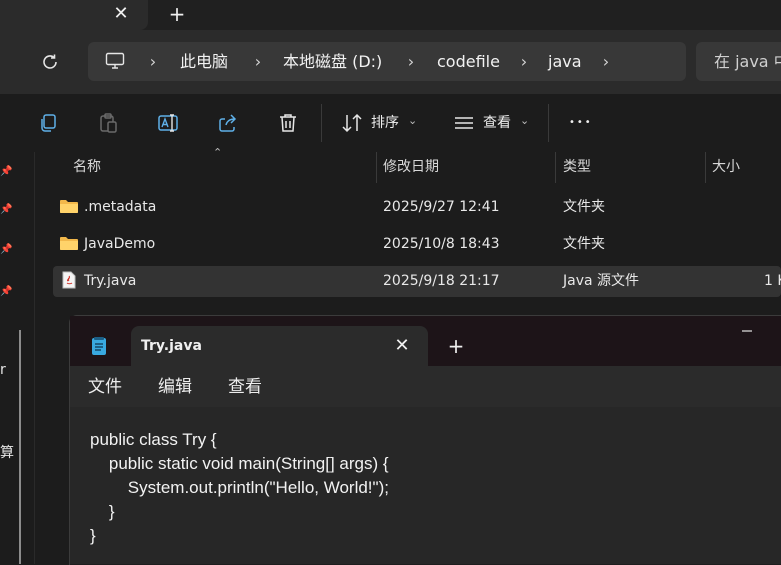 The width and height of the screenshot is (781, 565). What do you see at coordinates (581, 123) in the screenshot?
I see `more-options-button: •••` at bounding box center [581, 123].